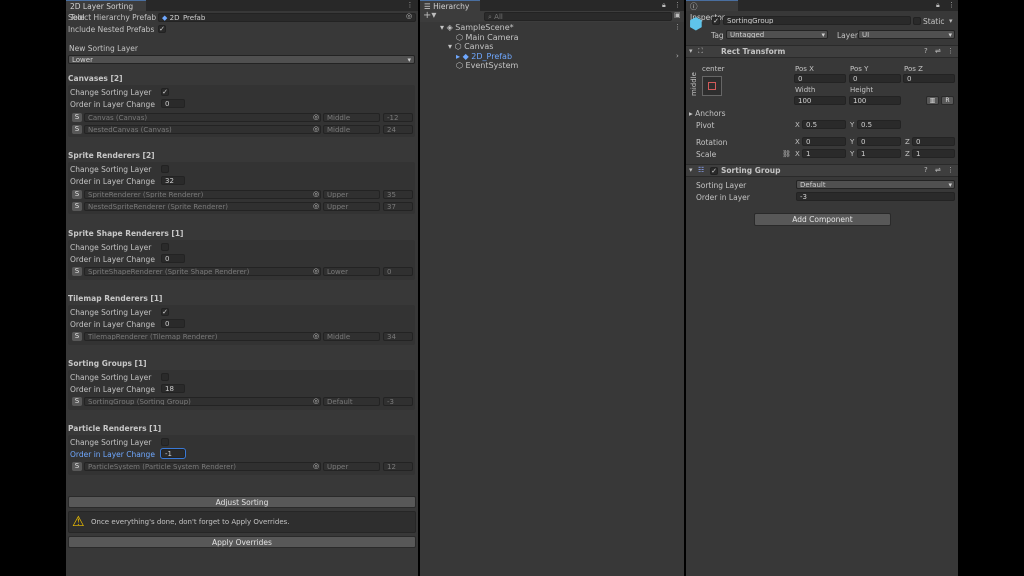 This screenshot has height=576, width=1024. I want to click on groups-order-field: 18, so click(173, 388).